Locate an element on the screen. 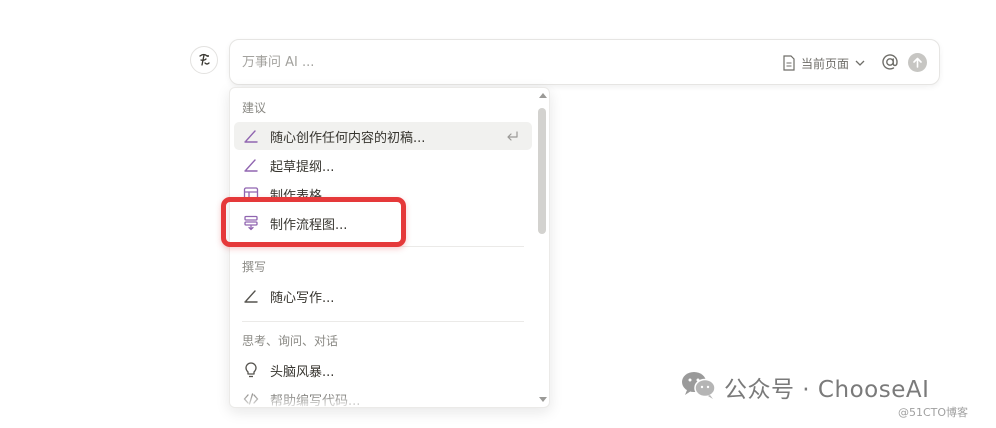 The image size is (996, 428). mention-button is located at coordinates (890, 62).